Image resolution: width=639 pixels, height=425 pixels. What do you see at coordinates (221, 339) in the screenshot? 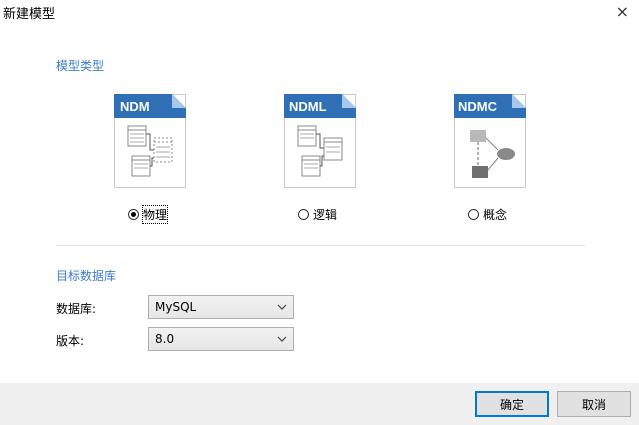
I see `version-select: 8.0` at bounding box center [221, 339].